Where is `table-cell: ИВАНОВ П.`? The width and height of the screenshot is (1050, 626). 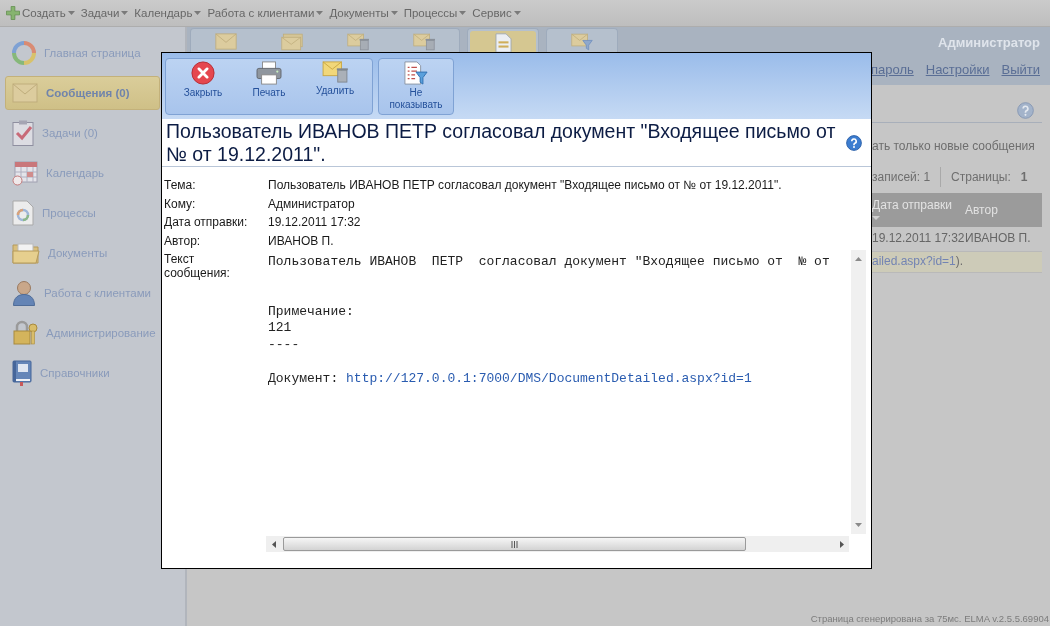
table-cell: ИВАНОВ П. is located at coordinates (998, 239).